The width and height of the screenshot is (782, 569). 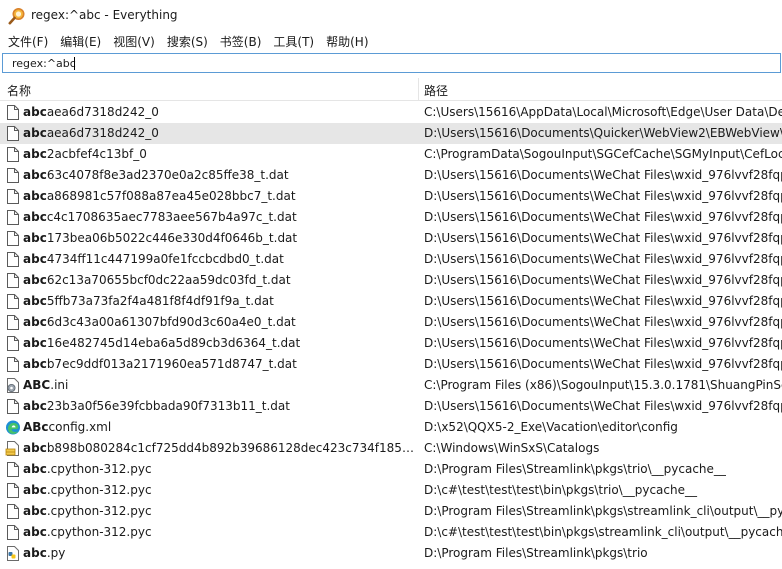 I want to click on column-header-name: 名称, so click(x=19, y=90).